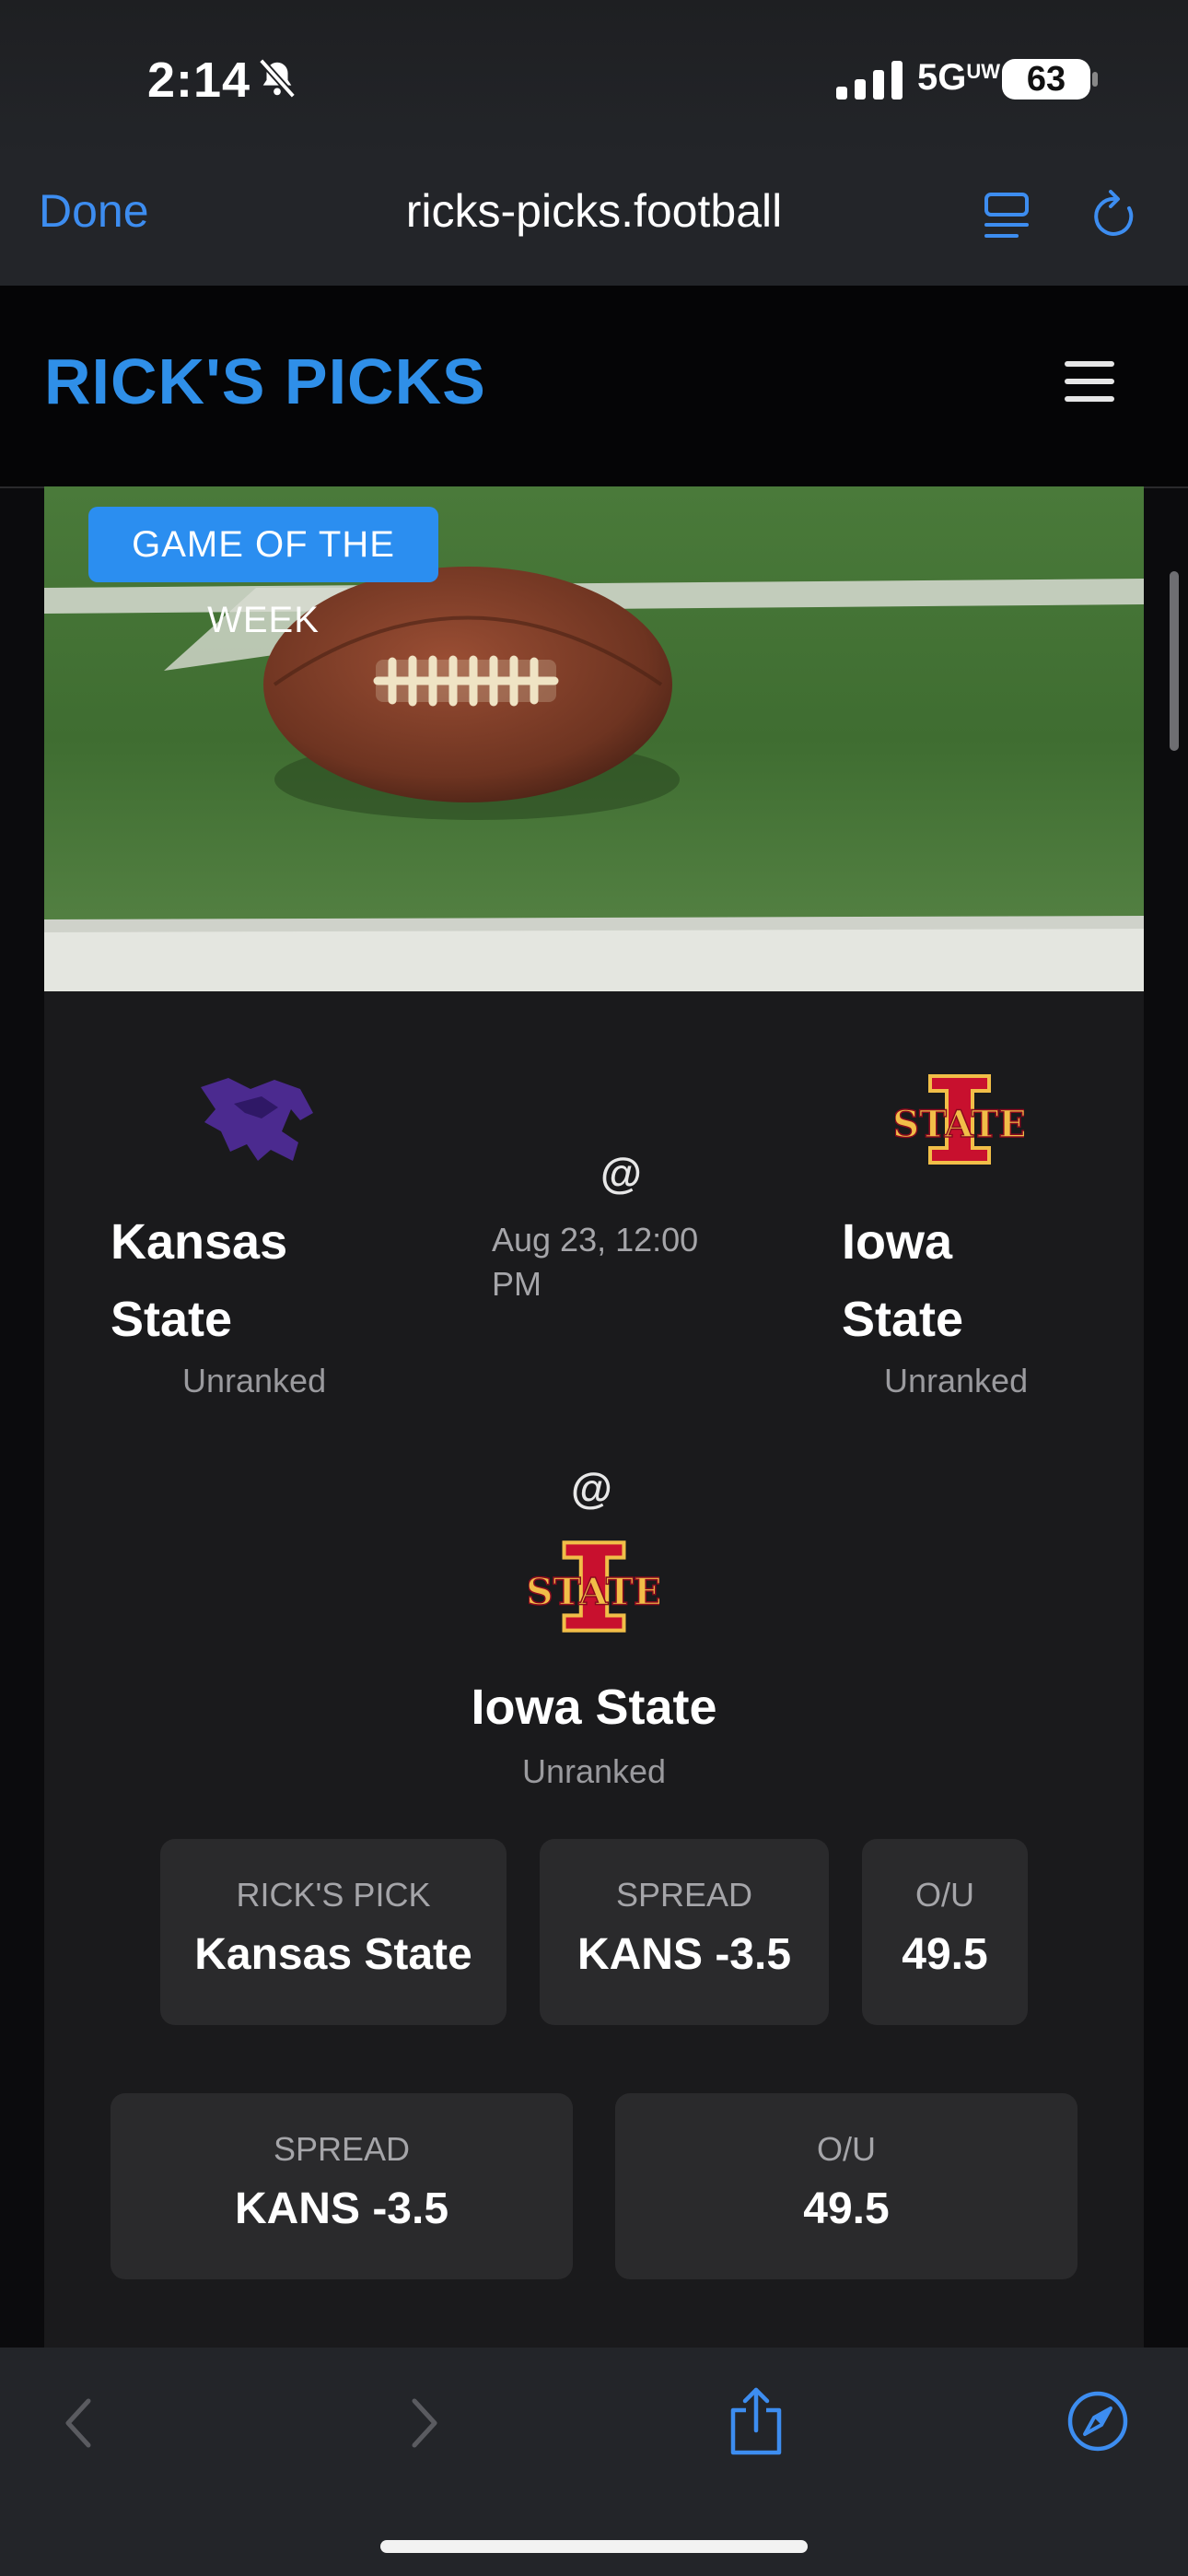 The width and height of the screenshot is (1188, 2576). Describe the element at coordinates (846, 2208) in the screenshot. I see `odds-over-under-value: 49.5` at that location.